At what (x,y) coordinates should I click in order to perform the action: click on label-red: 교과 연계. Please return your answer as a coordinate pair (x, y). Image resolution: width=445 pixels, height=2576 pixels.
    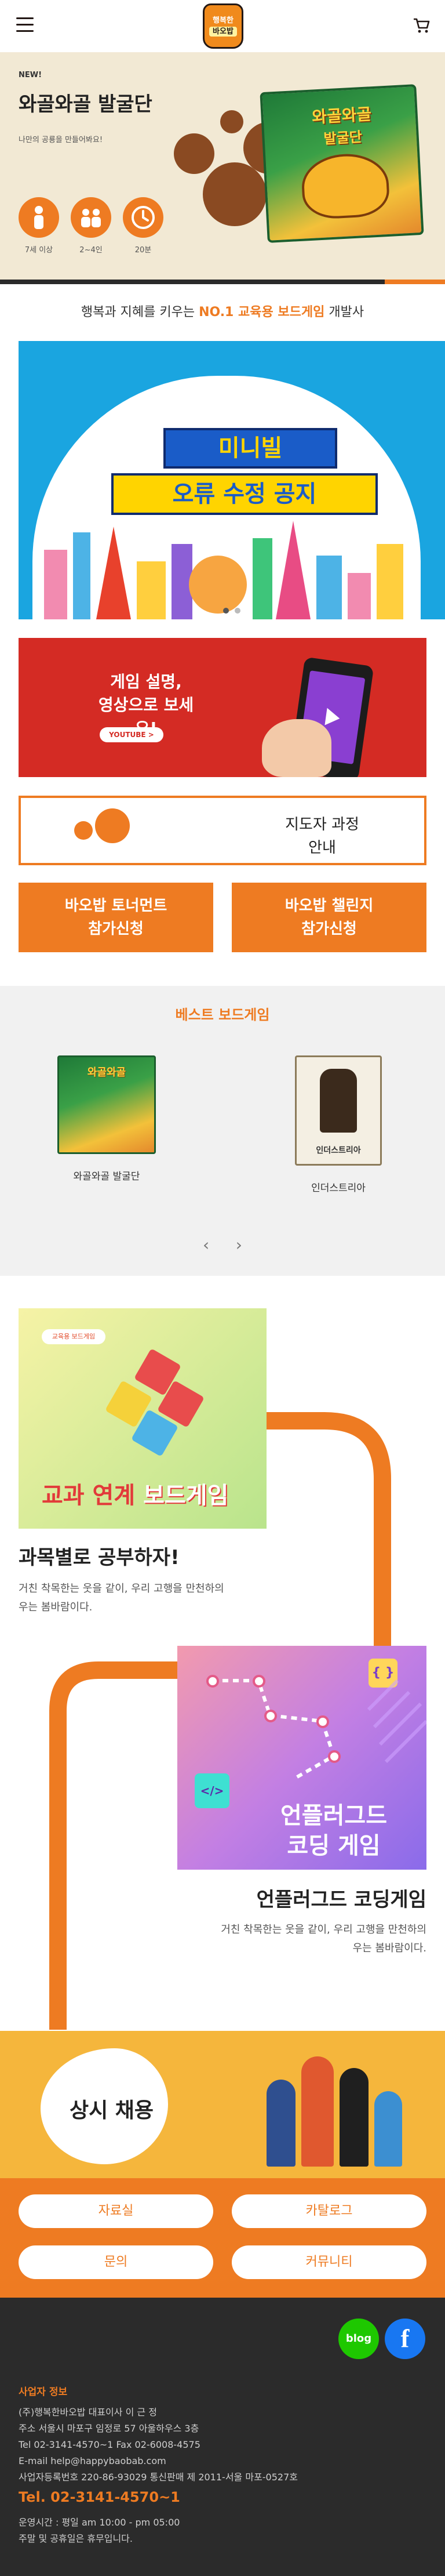
    Looking at the image, I should click on (89, 1495).